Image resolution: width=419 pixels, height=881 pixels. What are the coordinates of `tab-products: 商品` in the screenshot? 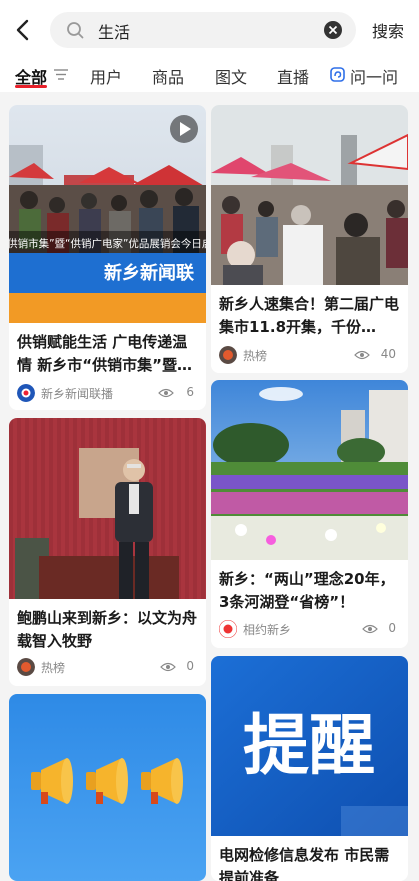 It's located at (168, 76).